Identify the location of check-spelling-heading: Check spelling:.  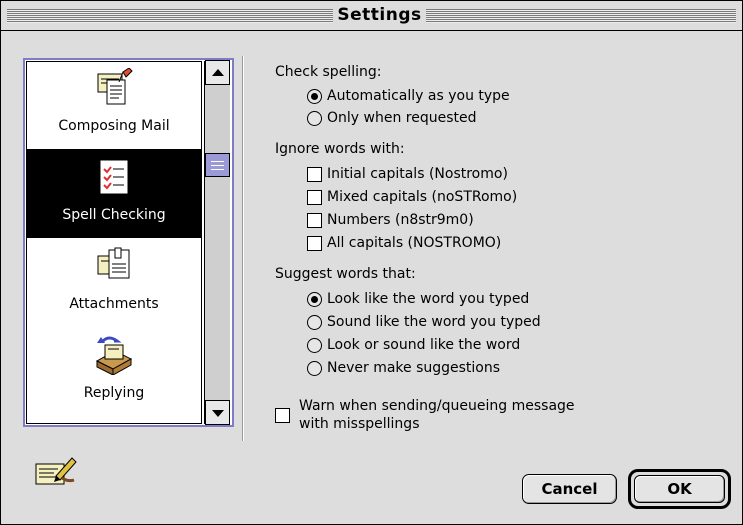
(328, 72).